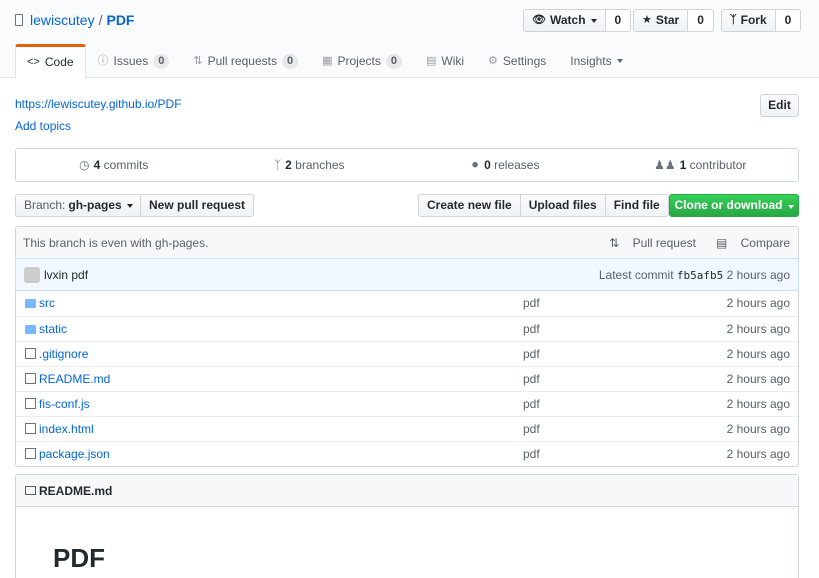 The height and width of the screenshot is (578, 819). Describe the element at coordinates (591, 60) in the screenshot. I see `tab-insights-label: Insights` at that location.